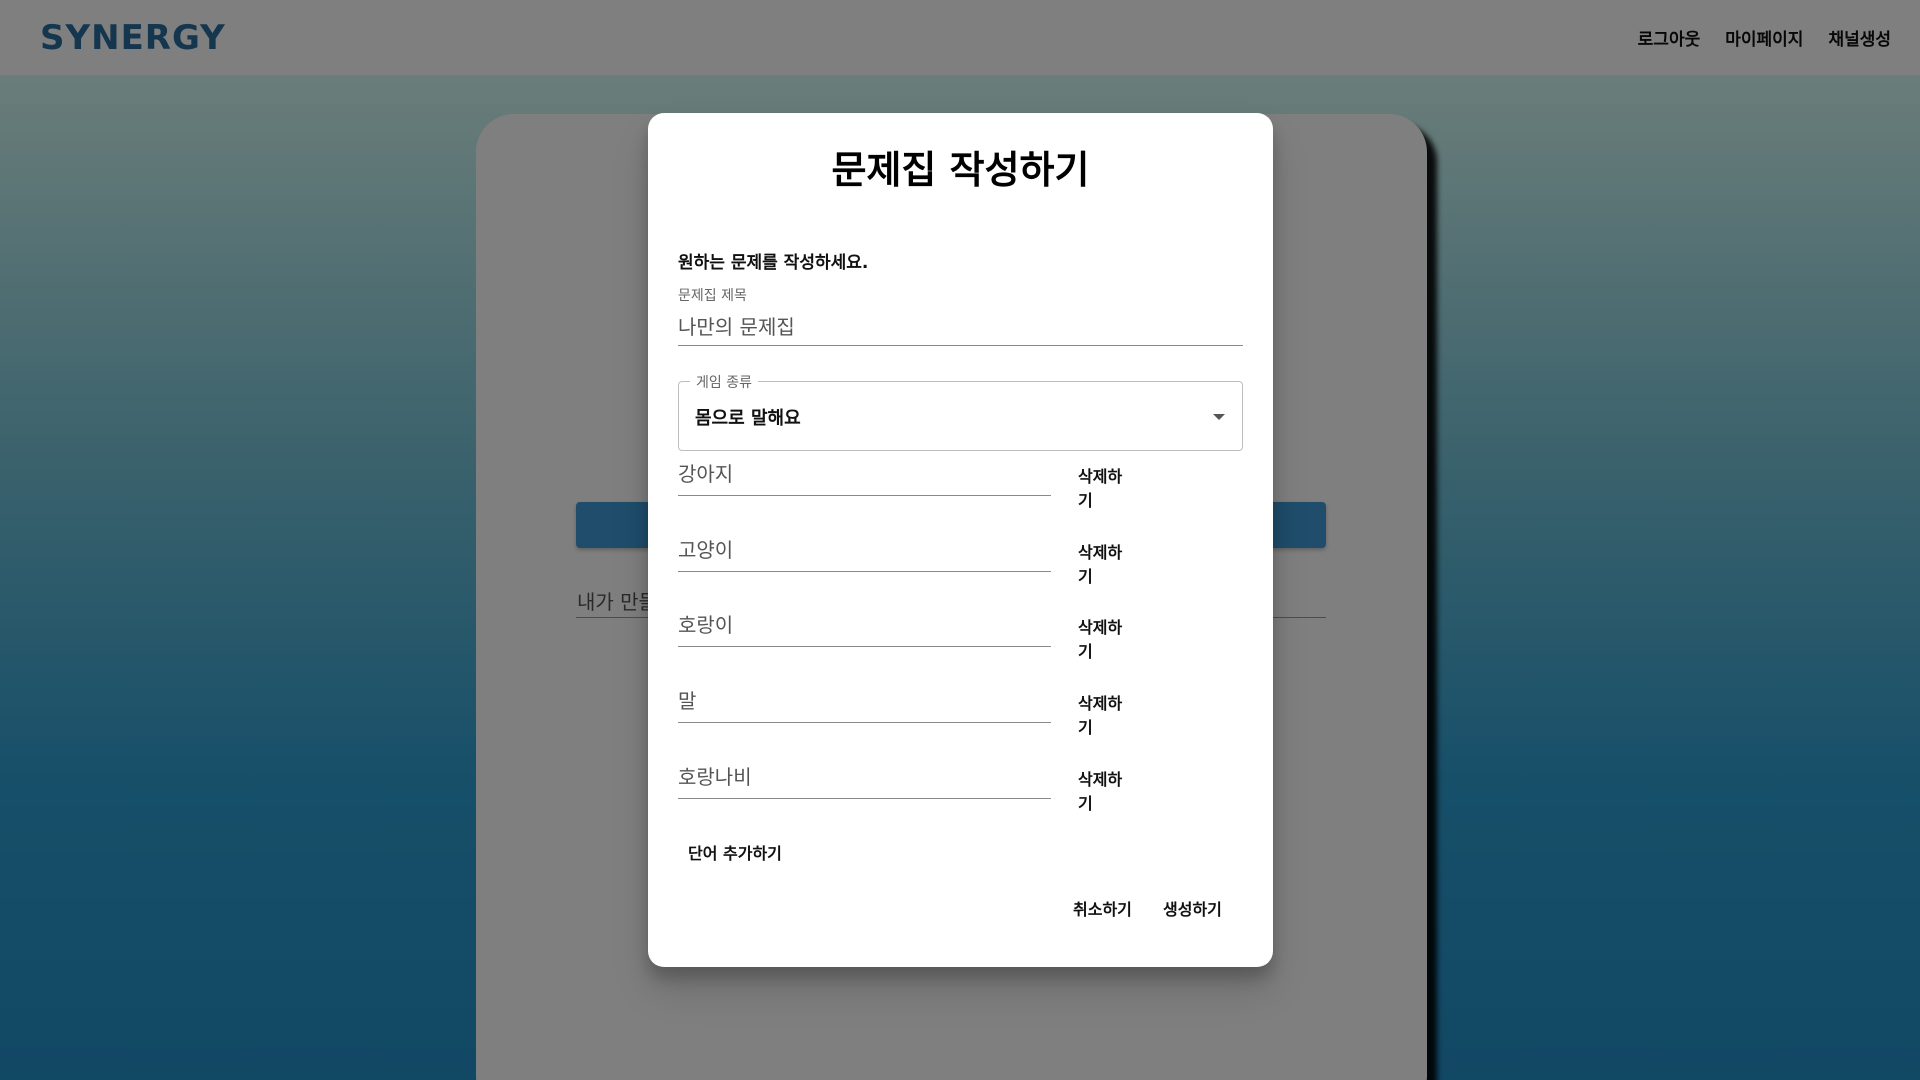  Describe the element at coordinates (724, 382) in the screenshot. I see `game-type-label: 게임 종류` at that location.